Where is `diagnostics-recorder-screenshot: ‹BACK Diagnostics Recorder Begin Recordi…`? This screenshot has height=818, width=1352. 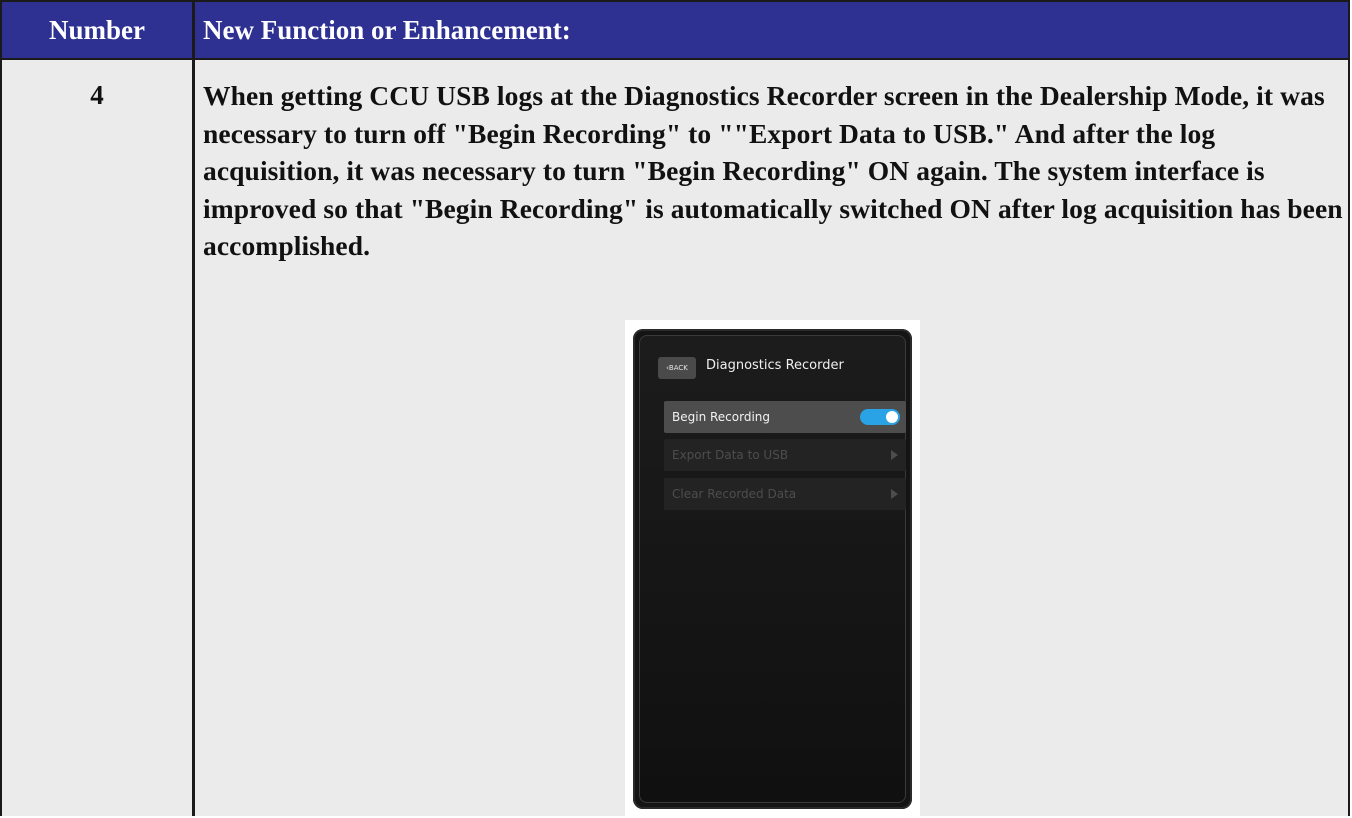 diagnostics-recorder-screenshot: ‹BACK Diagnostics Recorder Begin Recordi… is located at coordinates (772, 569).